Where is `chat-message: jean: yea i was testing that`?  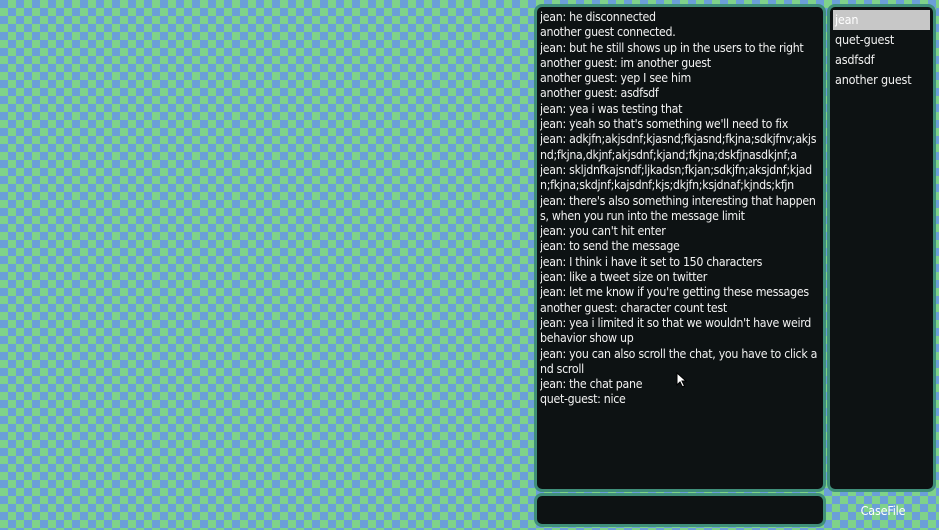
chat-message: jean: yea i was testing that is located at coordinates (611, 108).